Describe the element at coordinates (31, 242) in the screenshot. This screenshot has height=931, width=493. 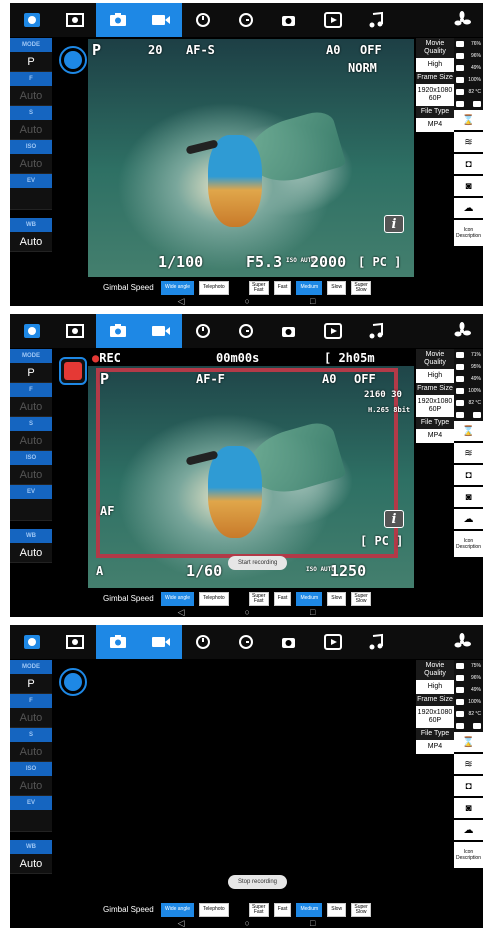
I see `wb-value: Auto` at that location.